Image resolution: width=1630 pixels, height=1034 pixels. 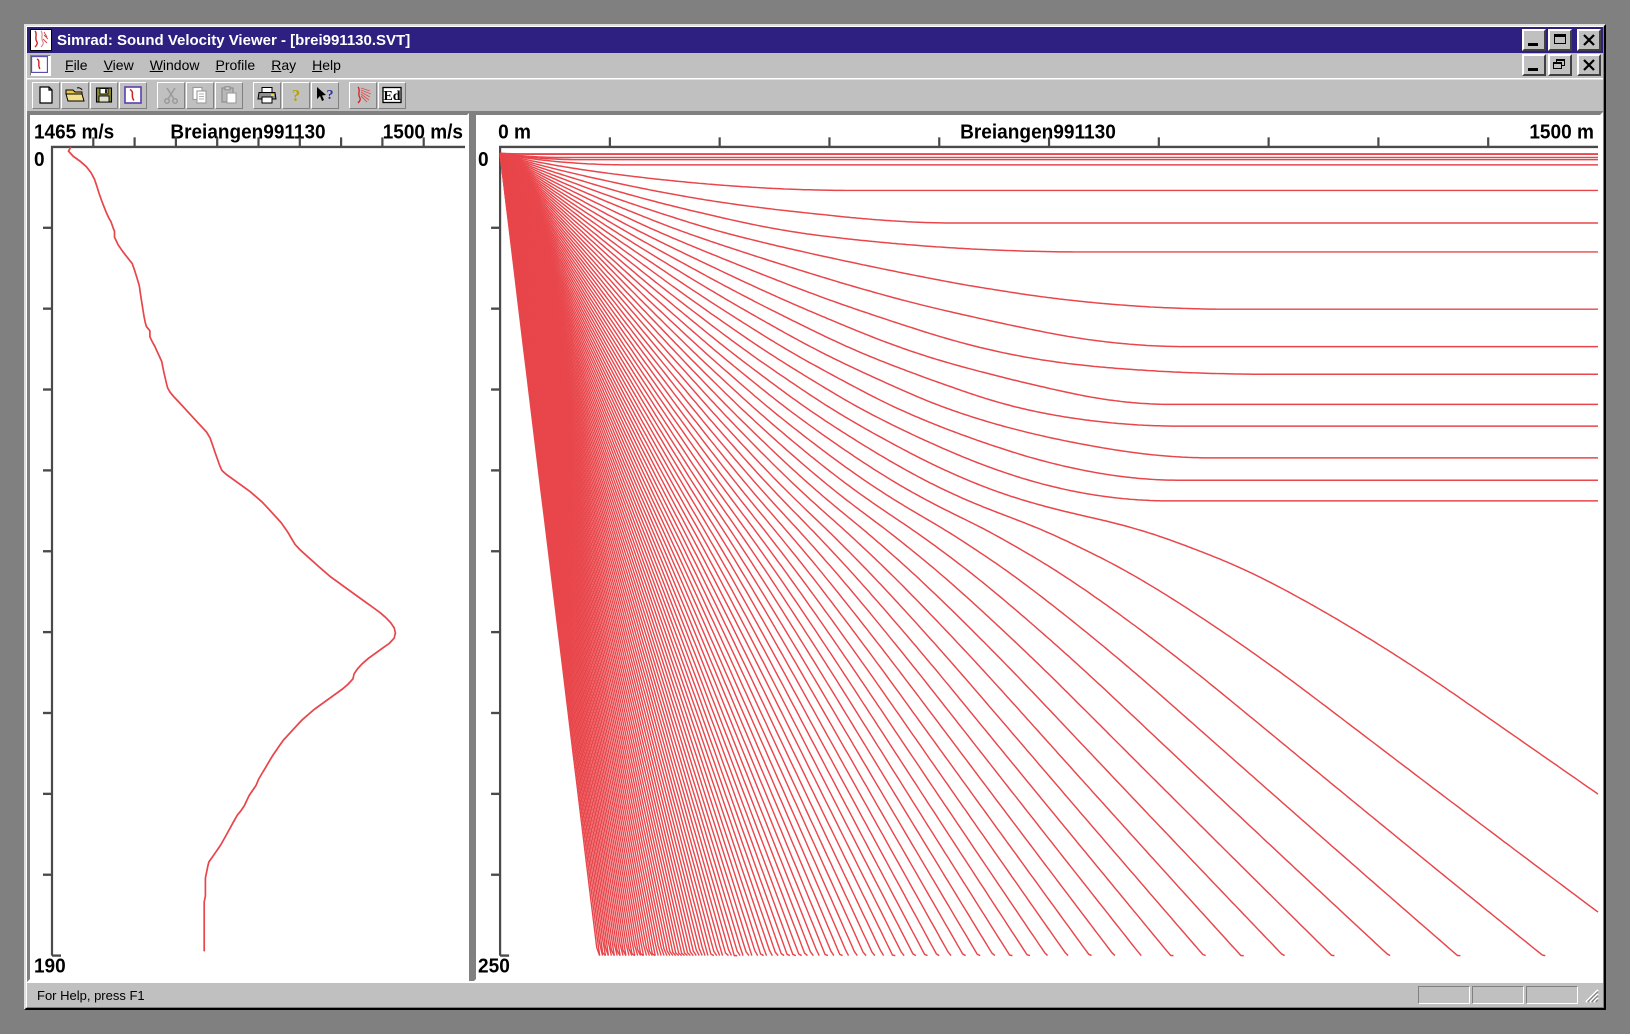 What do you see at coordinates (41, 40) in the screenshot?
I see `svp-curve-icon` at bounding box center [41, 40].